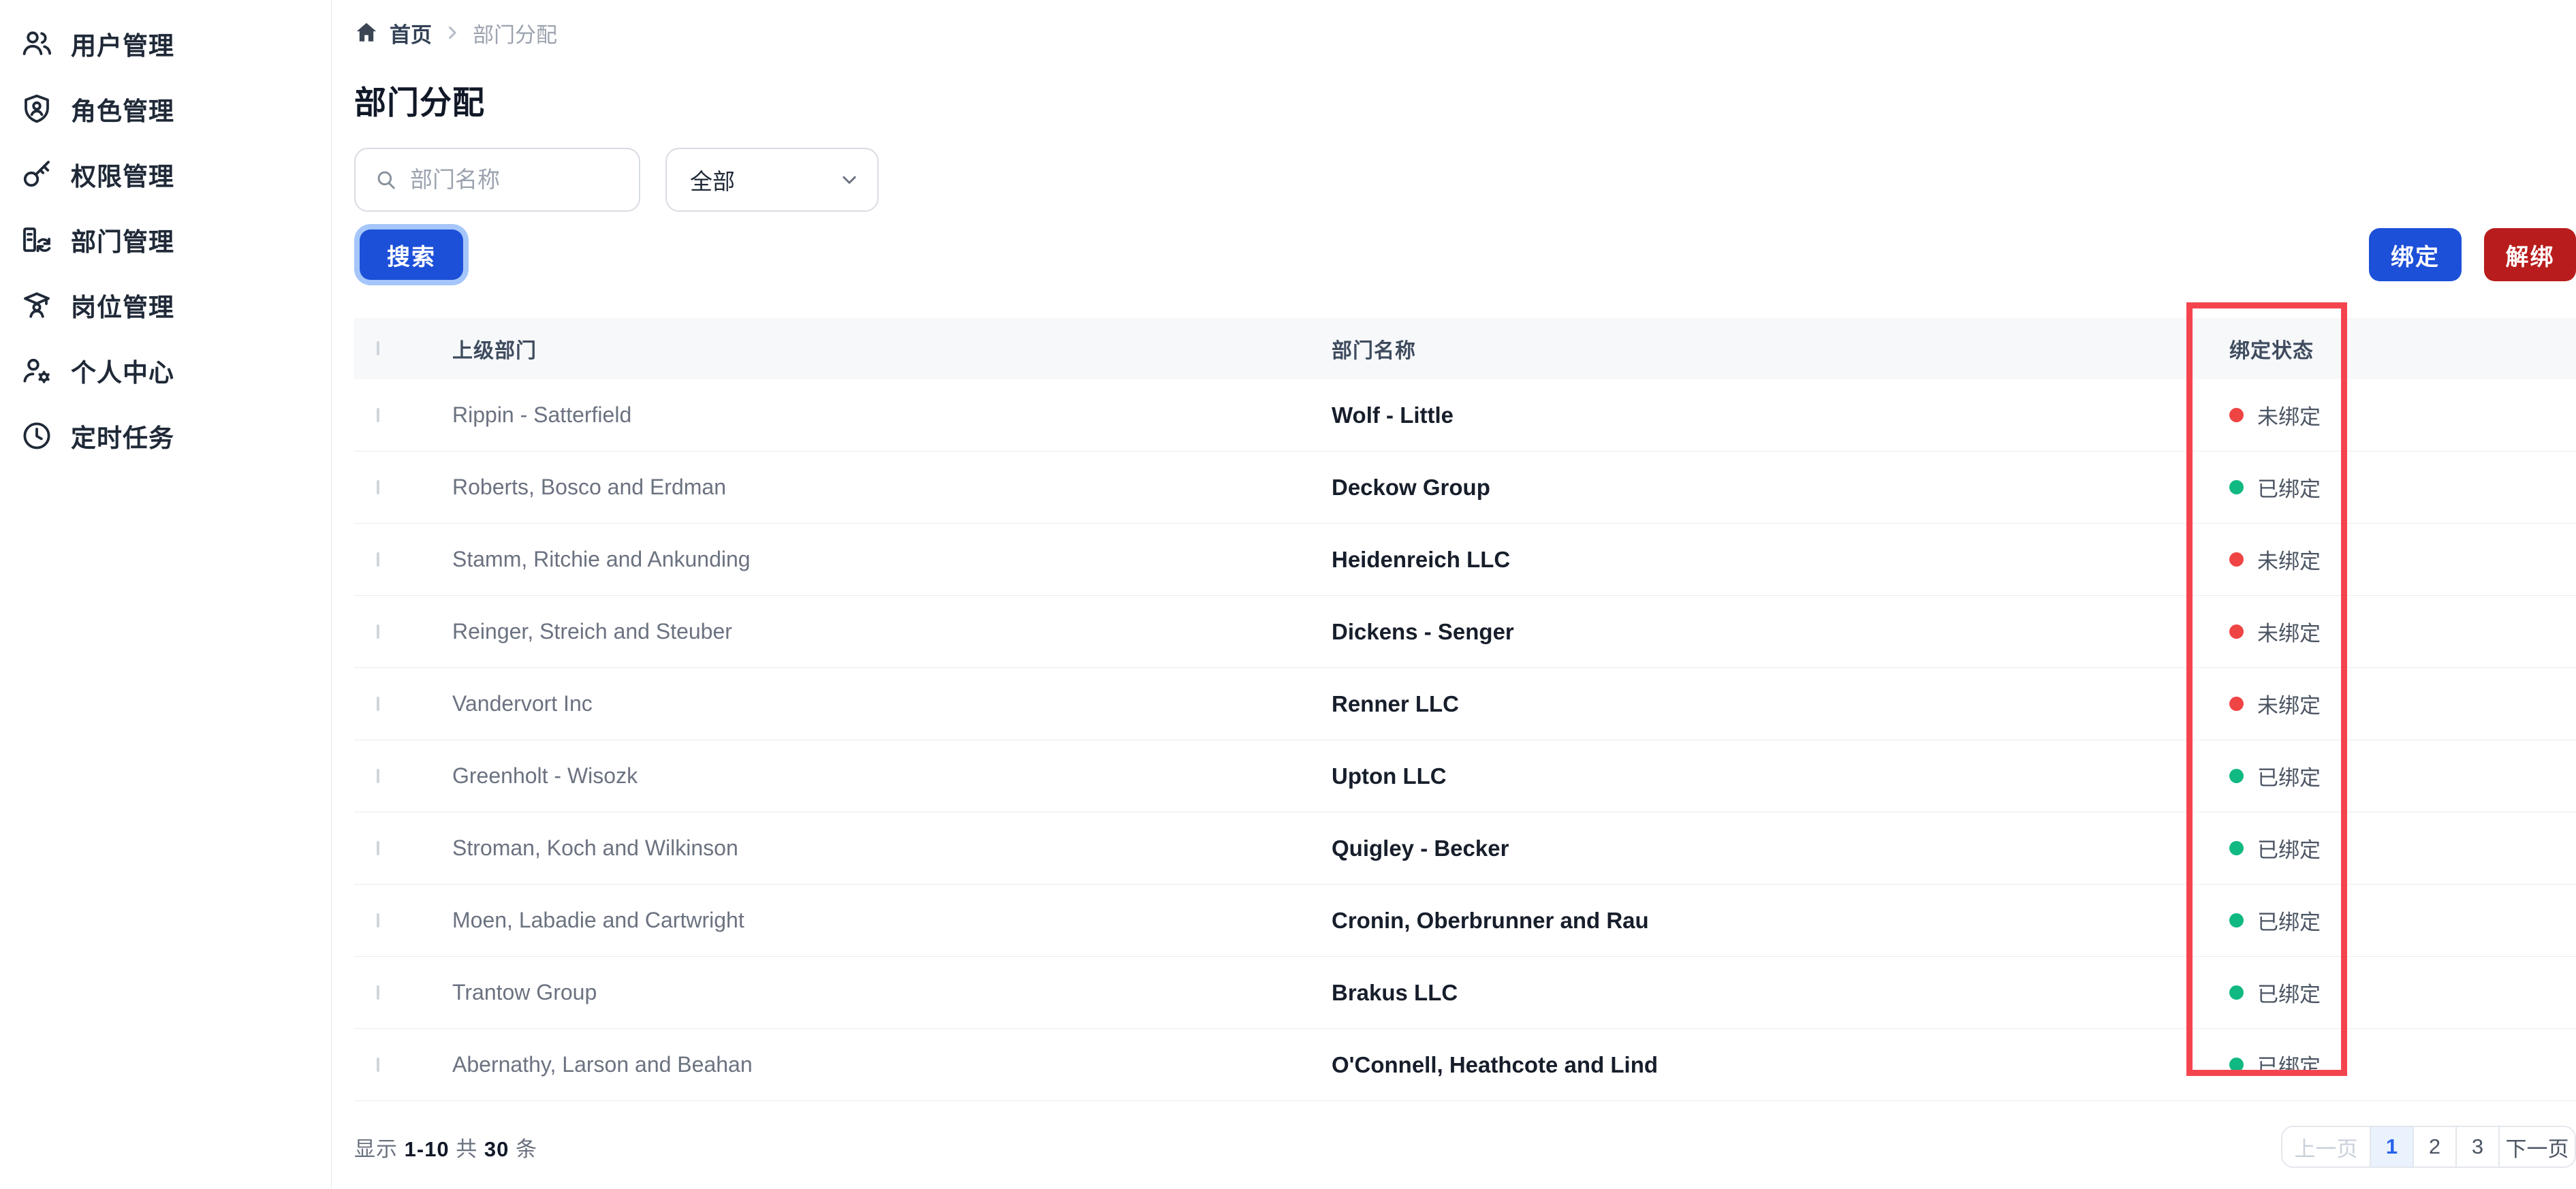  Describe the element at coordinates (1465, 349) in the screenshot. I see `table-header-row: 上级部门 部门名称 绑定状态` at that location.